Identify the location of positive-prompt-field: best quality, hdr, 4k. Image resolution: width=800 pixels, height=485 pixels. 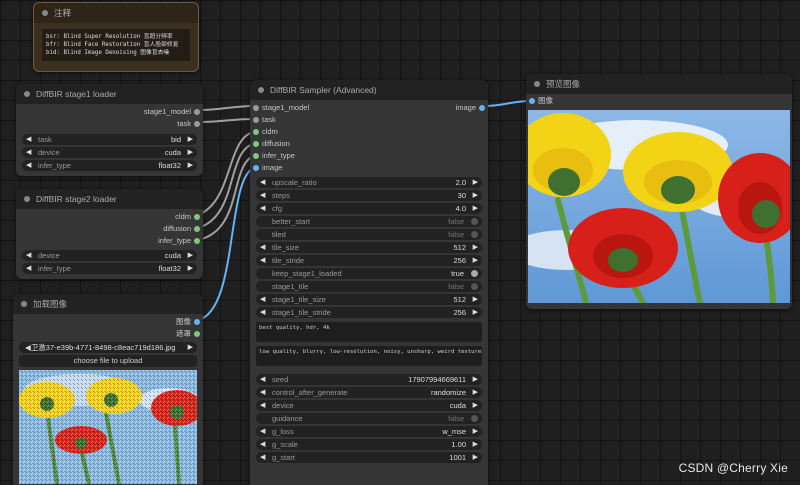
(369, 332).